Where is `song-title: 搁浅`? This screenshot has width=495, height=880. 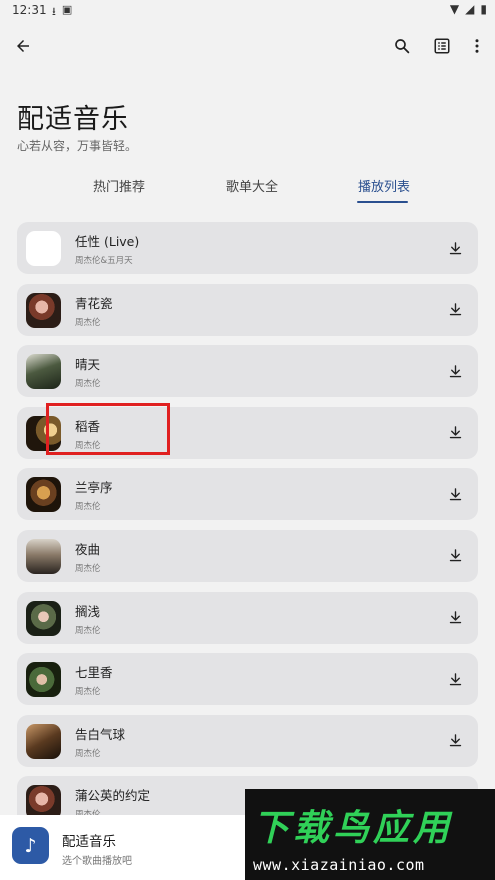
song-title: 搁浅 is located at coordinates (88, 611).